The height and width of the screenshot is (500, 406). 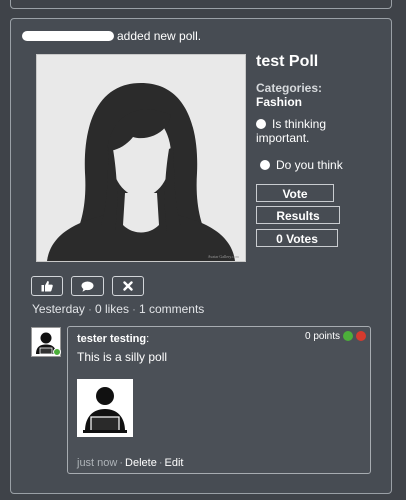 I want to click on post-action-text: added new poll., so click(x=159, y=36).